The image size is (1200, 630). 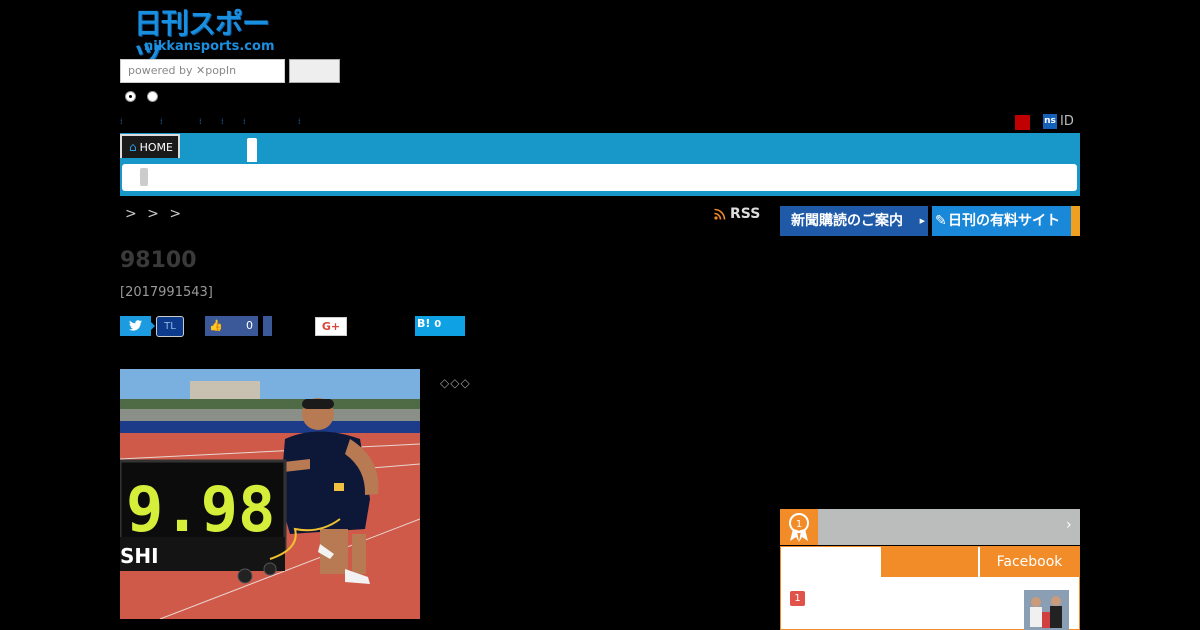 What do you see at coordinates (331, 326) in the screenshot?
I see `google-plus-button: G+` at bounding box center [331, 326].